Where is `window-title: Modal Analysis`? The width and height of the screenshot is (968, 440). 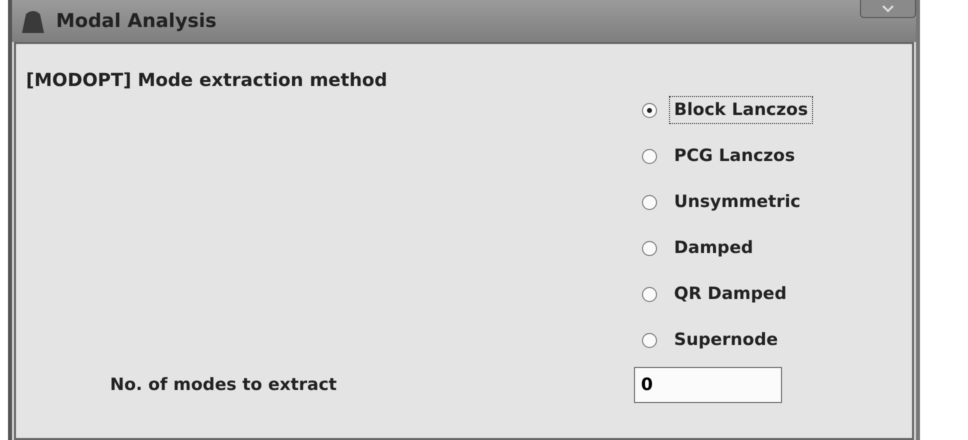
window-title: Modal Analysis is located at coordinates (136, 21).